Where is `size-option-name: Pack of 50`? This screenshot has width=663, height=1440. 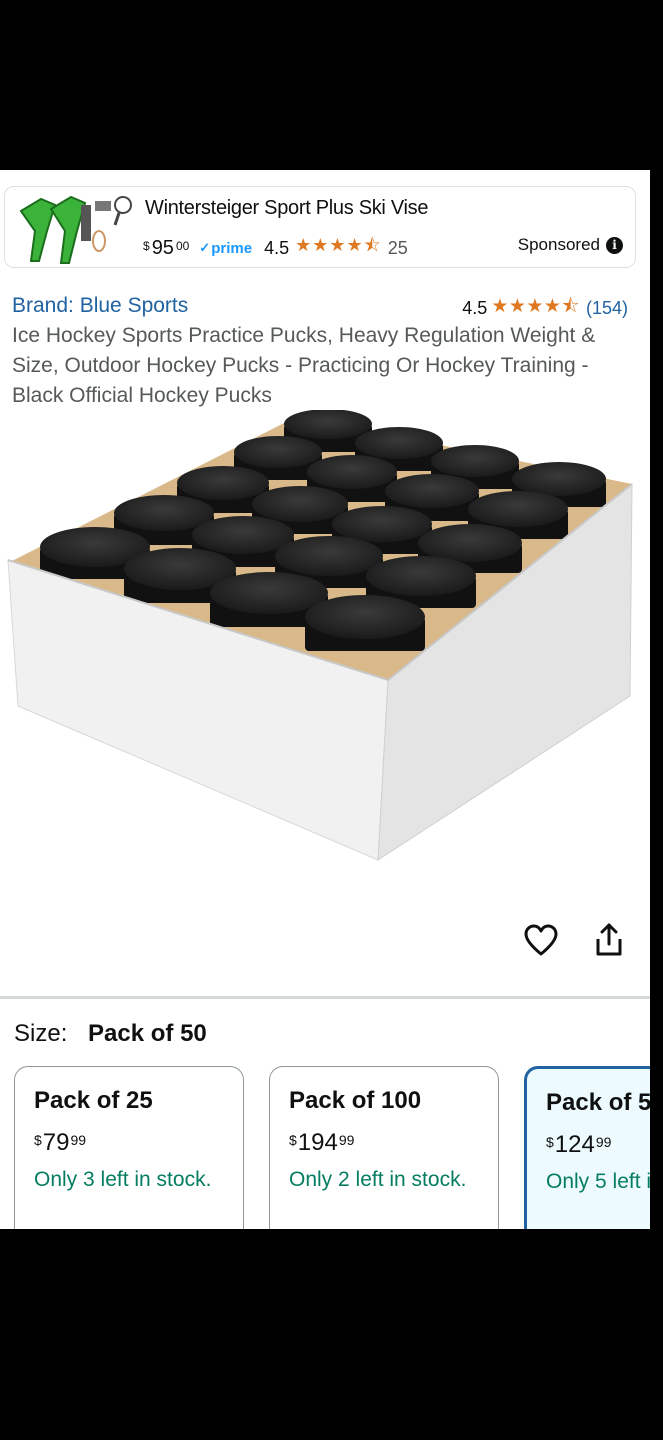
size-option-name: Pack of 50 is located at coordinates (598, 1102).